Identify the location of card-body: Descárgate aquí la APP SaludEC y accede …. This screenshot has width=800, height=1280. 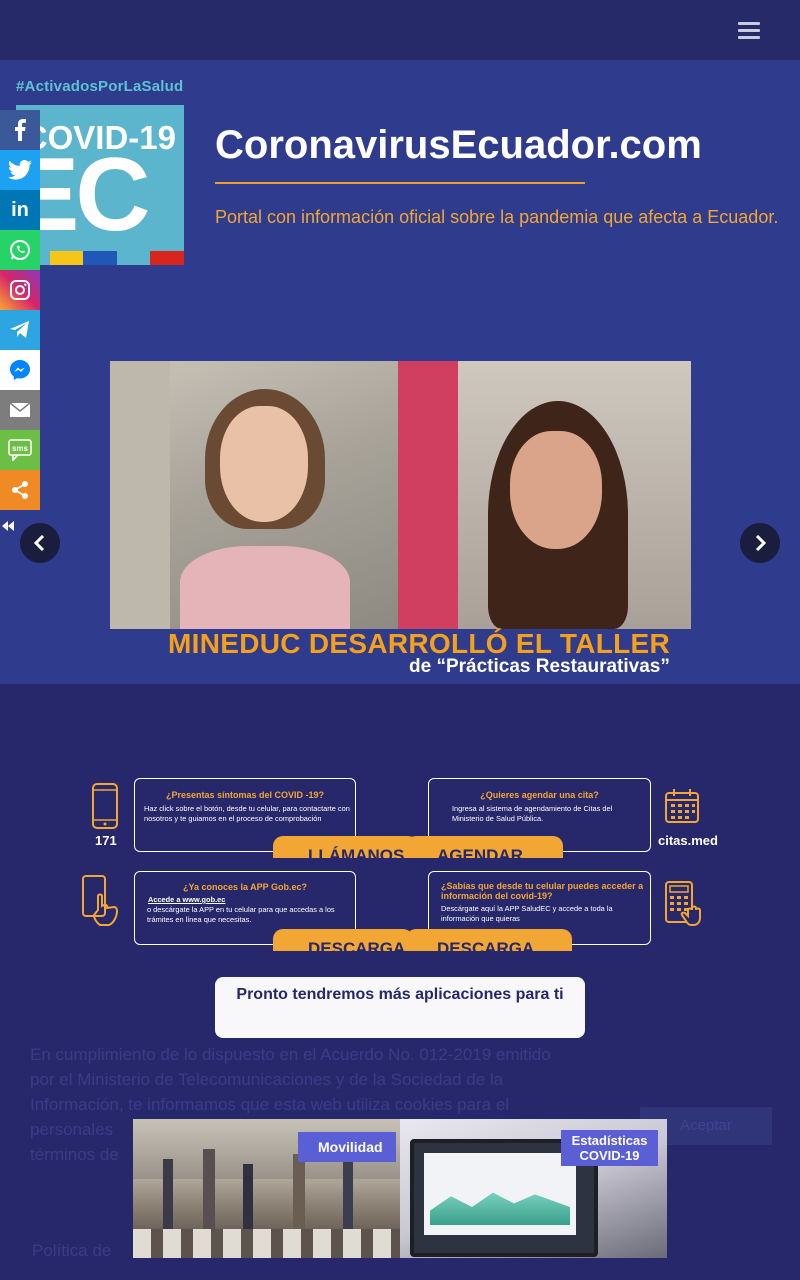
(527, 913).